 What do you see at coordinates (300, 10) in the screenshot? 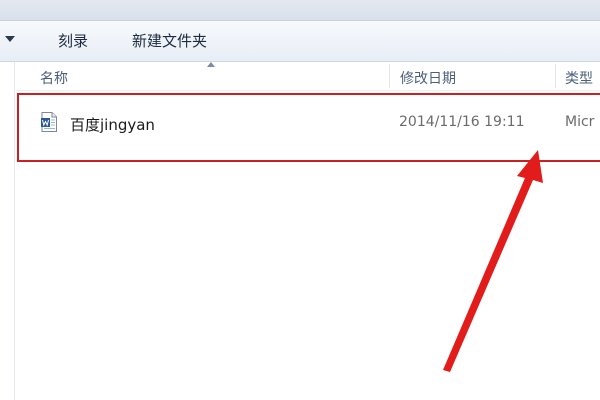
I see `title-strip` at bounding box center [300, 10].